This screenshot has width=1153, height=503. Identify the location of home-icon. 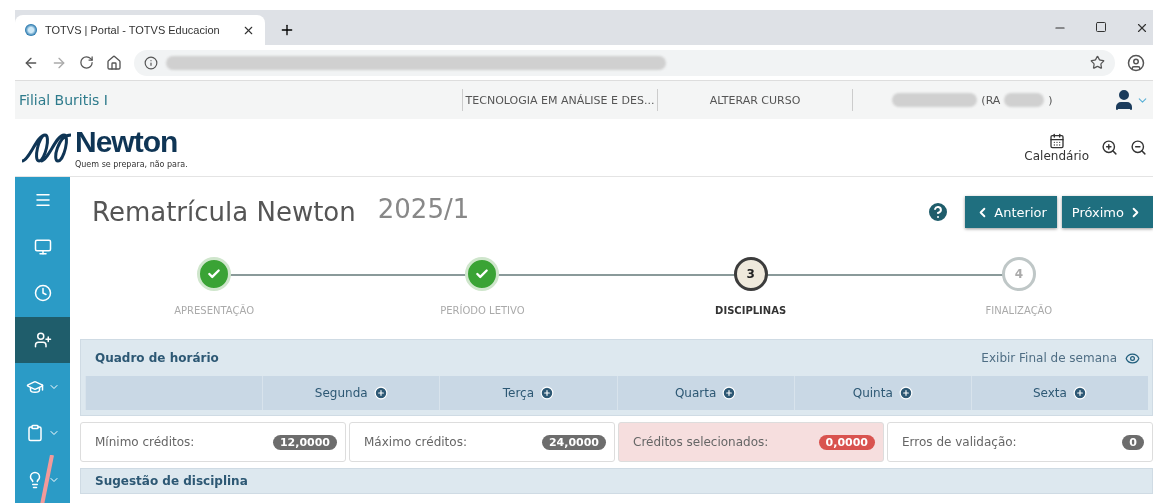
(114, 62).